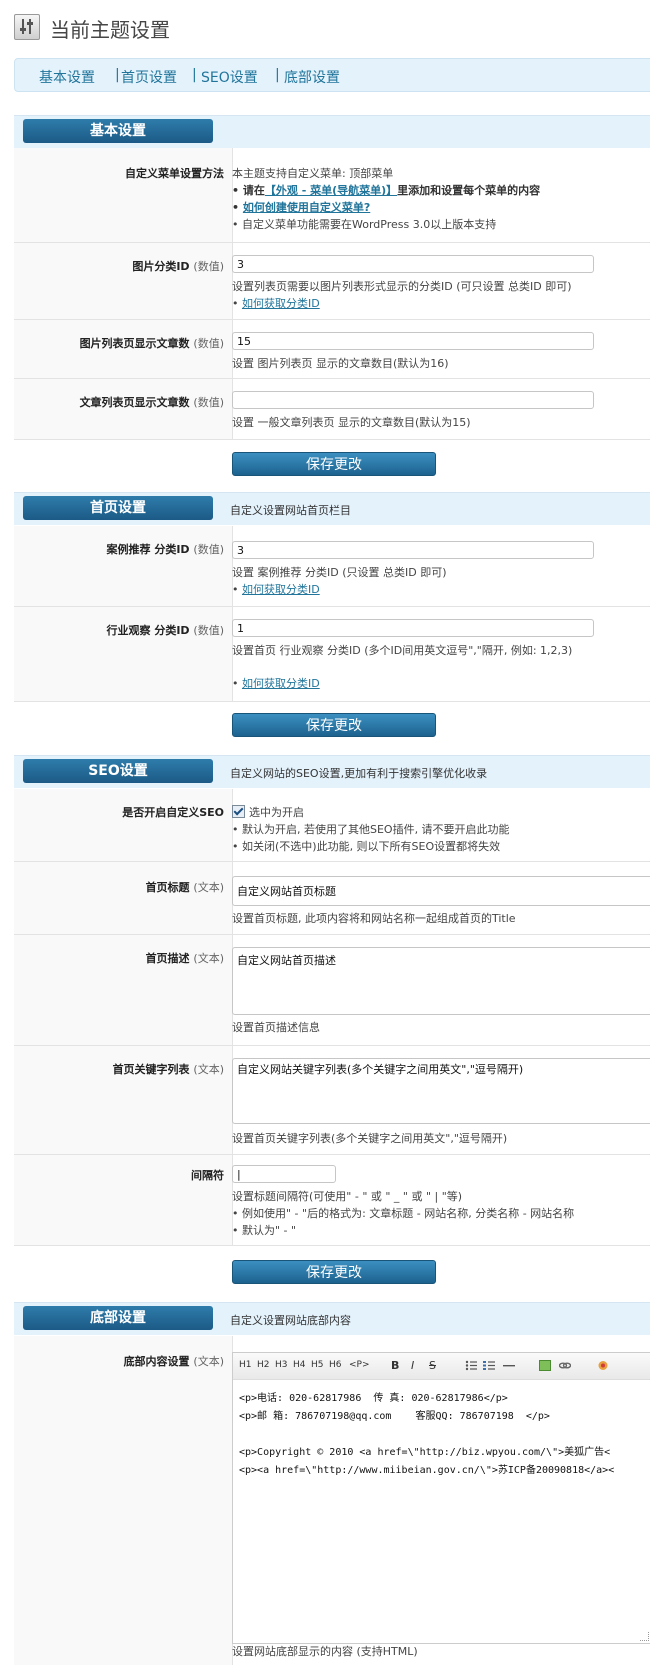 This screenshot has width=650, height=1665. Describe the element at coordinates (335, 1365) in the screenshot. I see `h6-button: H6` at that location.